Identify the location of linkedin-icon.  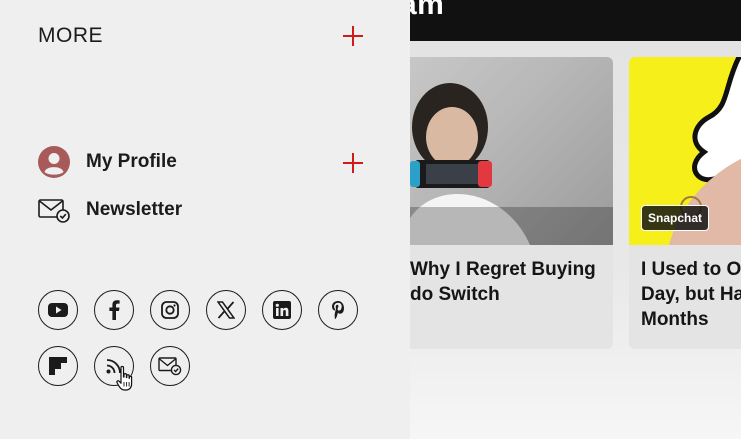
(282, 310).